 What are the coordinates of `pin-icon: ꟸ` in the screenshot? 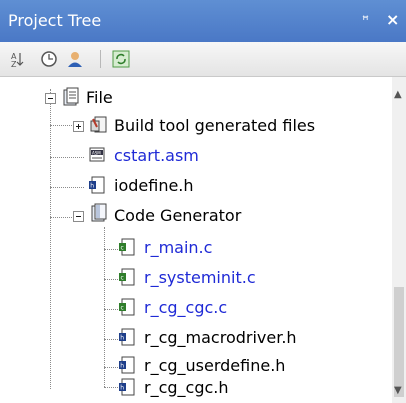 It's located at (365, 20).